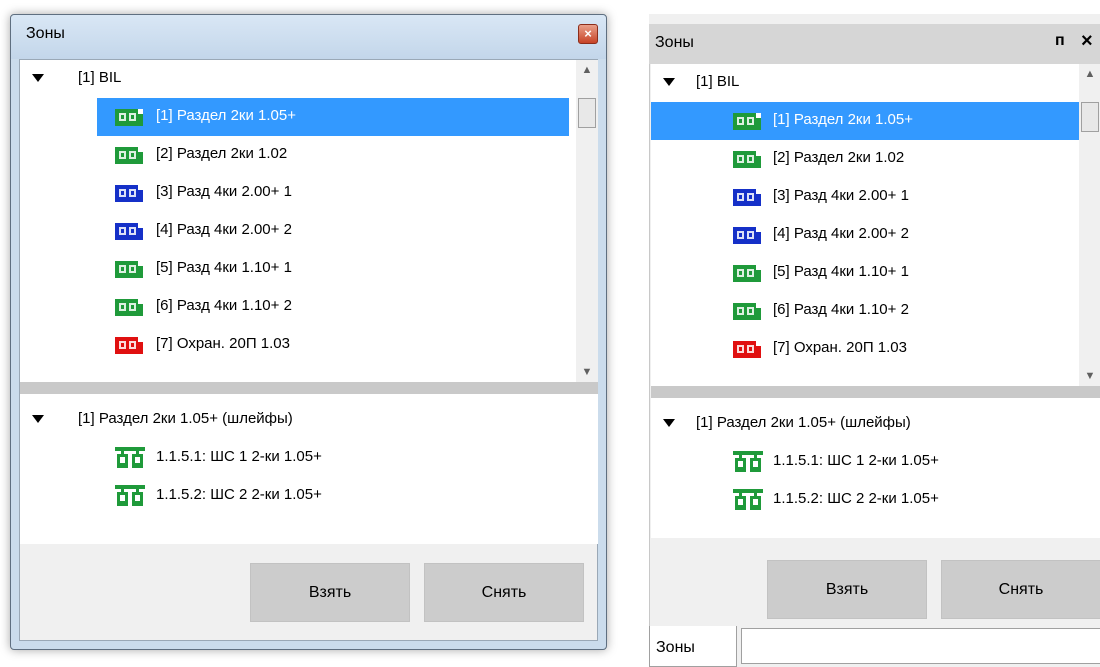 The height and width of the screenshot is (667, 1100). I want to click on close-button: ×, so click(588, 34).